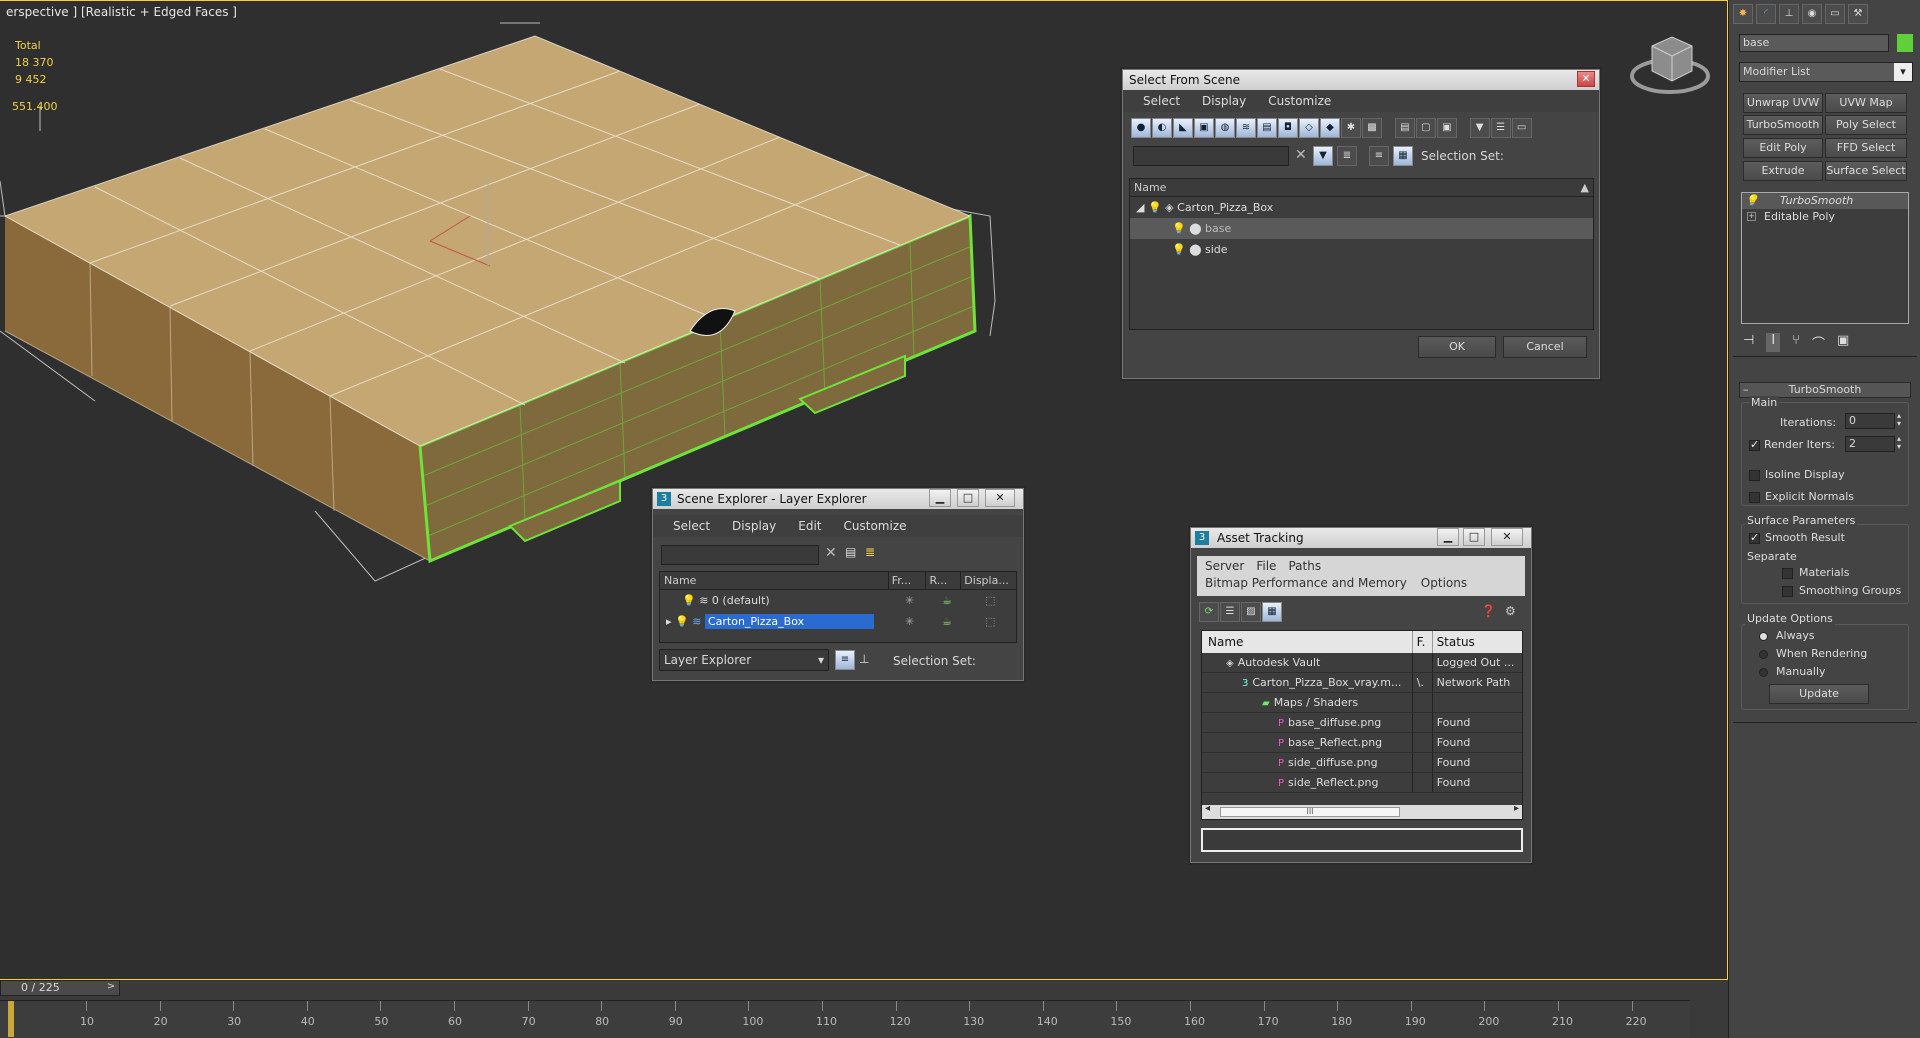 This screenshot has width=1920, height=1038. What do you see at coordinates (1362, 723) in the screenshot?
I see `asset-row: Pbase_diffuse.png Found` at bounding box center [1362, 723].